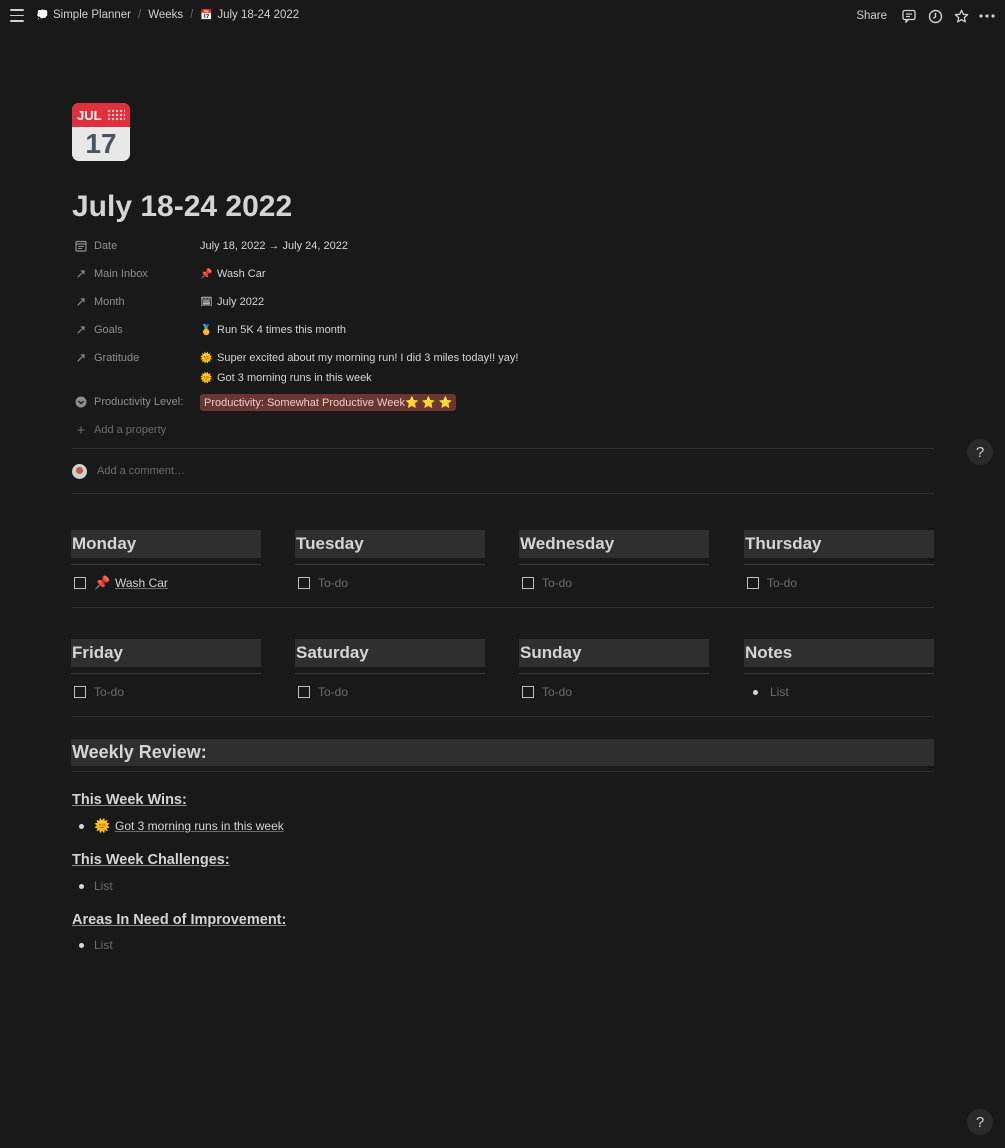 The width and height of the screenshot is (1005, 1148). Describe the element at coordinates (935, 16) in the screenshot. I see `clock-history-icon` at that location.